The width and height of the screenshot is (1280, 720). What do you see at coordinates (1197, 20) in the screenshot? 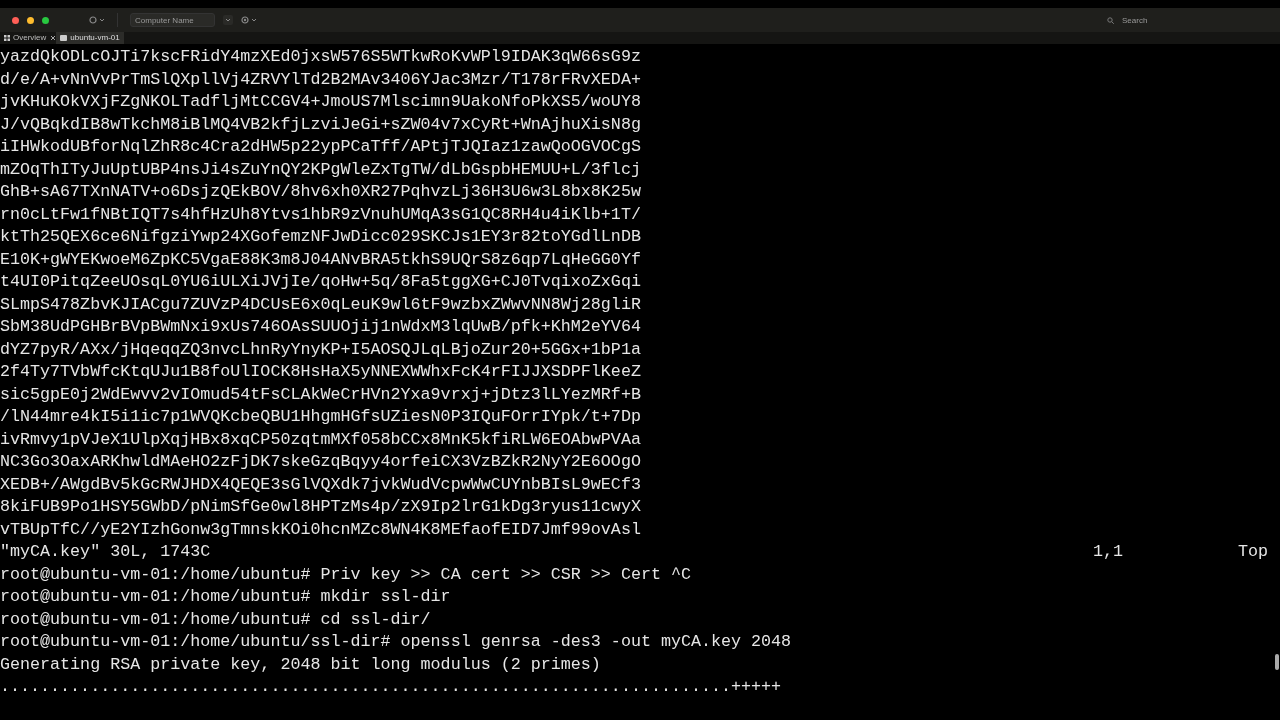
I see `search-field: Search` at bounding box center [1197, 20].